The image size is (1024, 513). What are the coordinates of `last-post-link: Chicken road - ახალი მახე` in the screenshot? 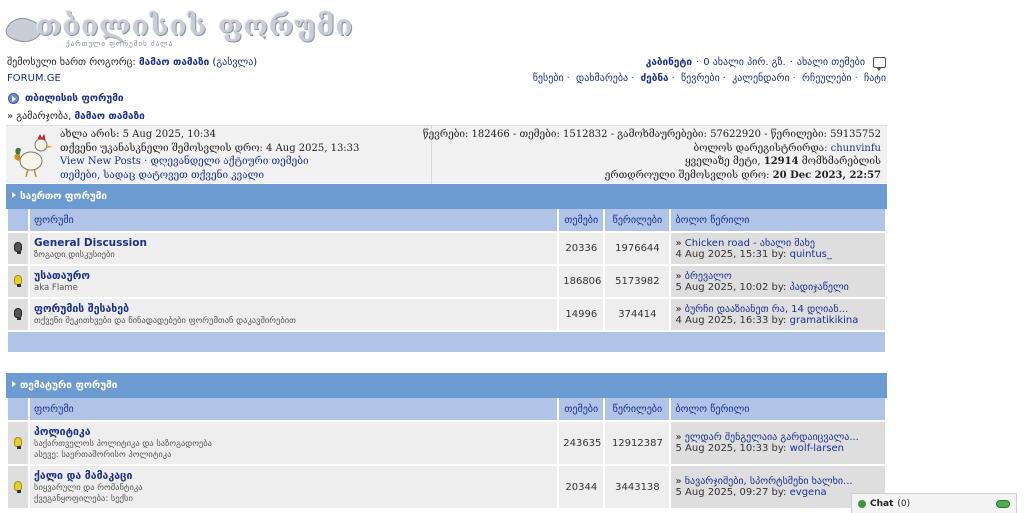 It's located at (750, 243).